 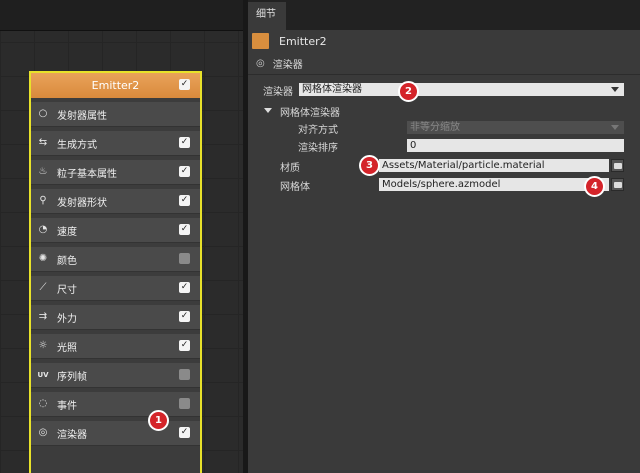 What do you see at coordinates (43, 375) in the screenshot?
I see `uv-icon: UV` at bounding box center [43, 375].